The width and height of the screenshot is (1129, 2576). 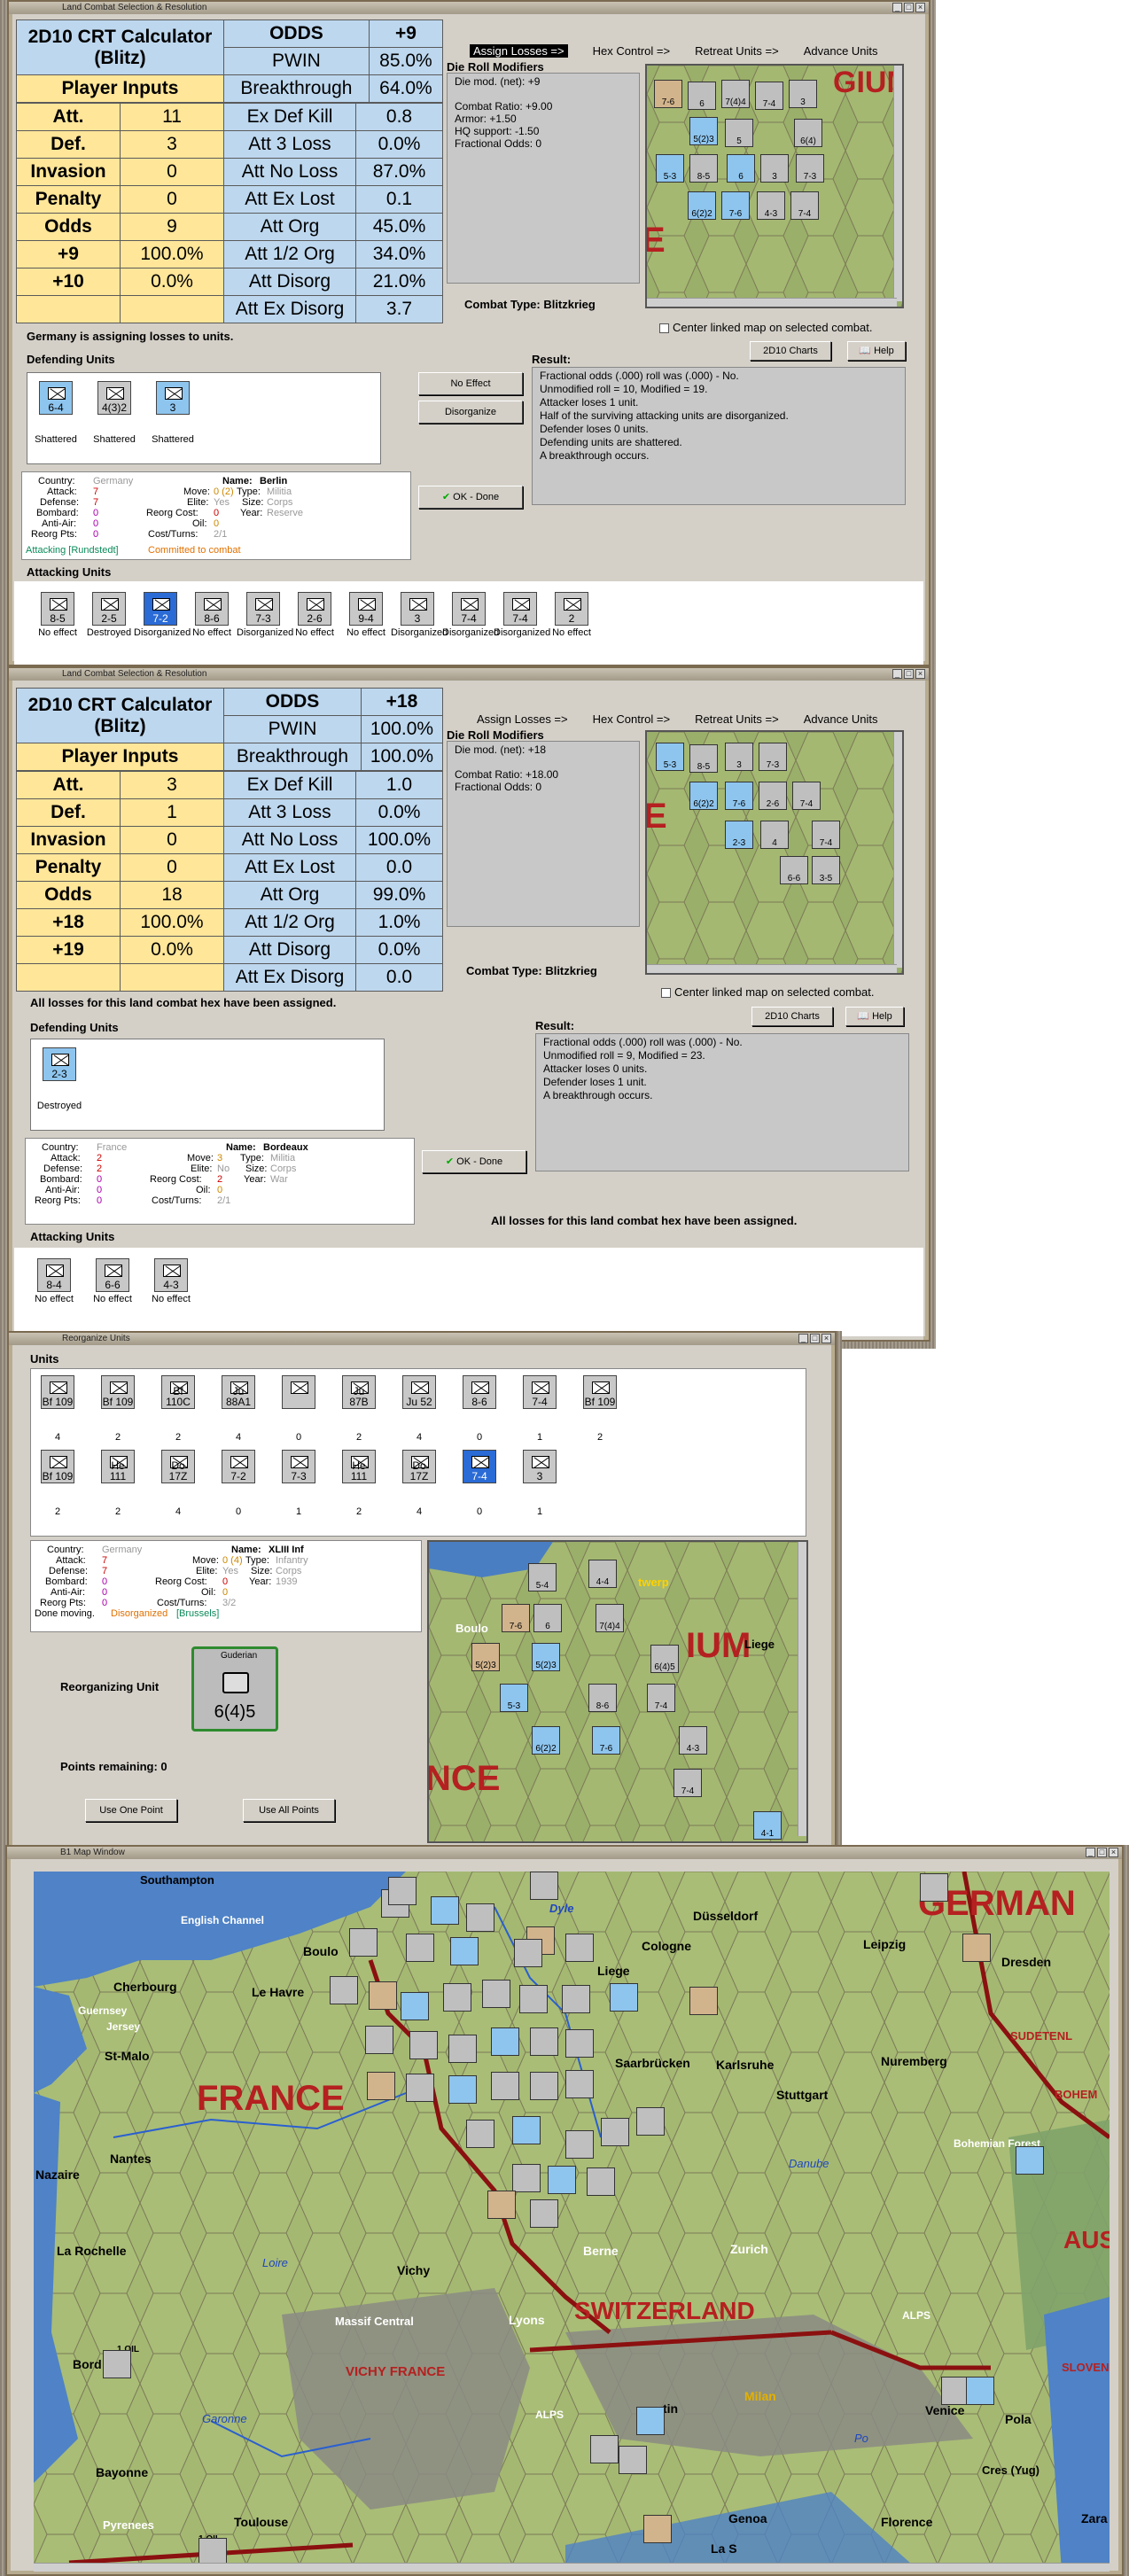 What do you see at coordinates (366, 609) in the screenshot?
I see `attacker-unit: 9-4` at bounding box center [366, 609].